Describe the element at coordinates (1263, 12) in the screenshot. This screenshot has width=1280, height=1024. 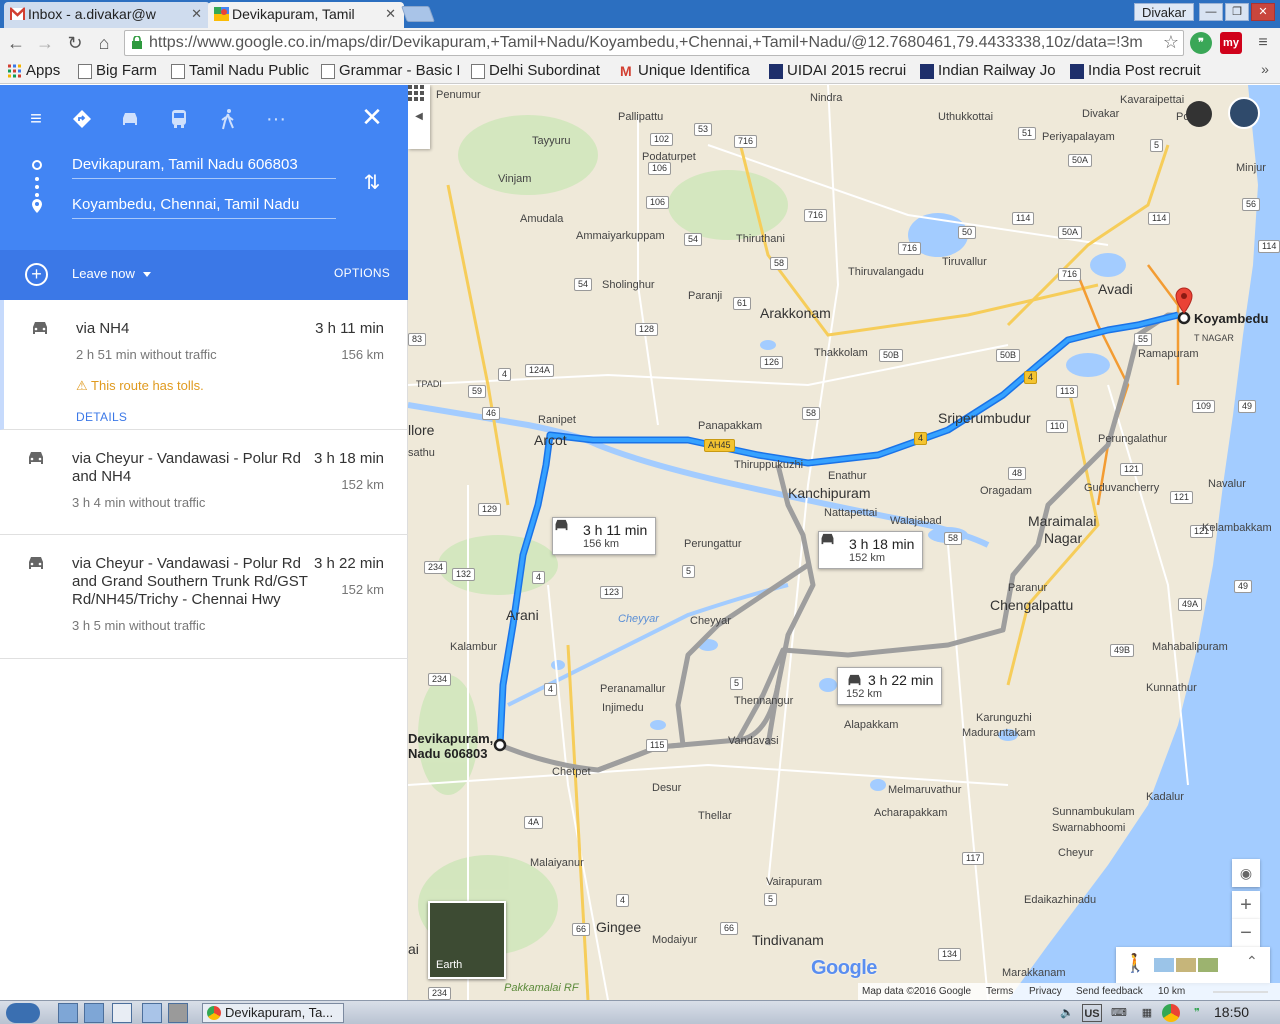
I see `close-window-button: ✕` at that location.